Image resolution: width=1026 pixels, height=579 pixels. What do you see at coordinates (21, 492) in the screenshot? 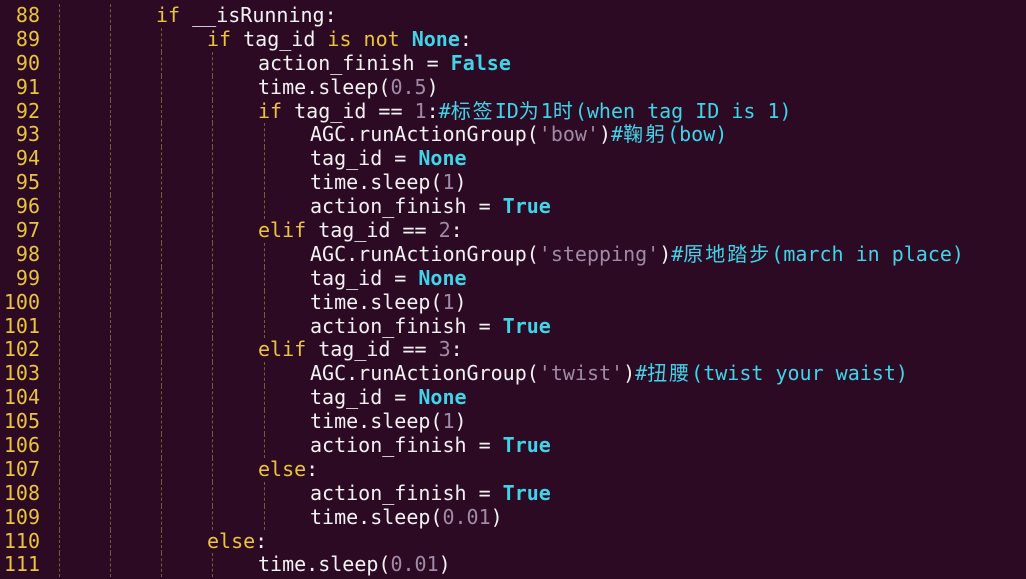
I see `line-number: 108` at bounding box center [21, 492].